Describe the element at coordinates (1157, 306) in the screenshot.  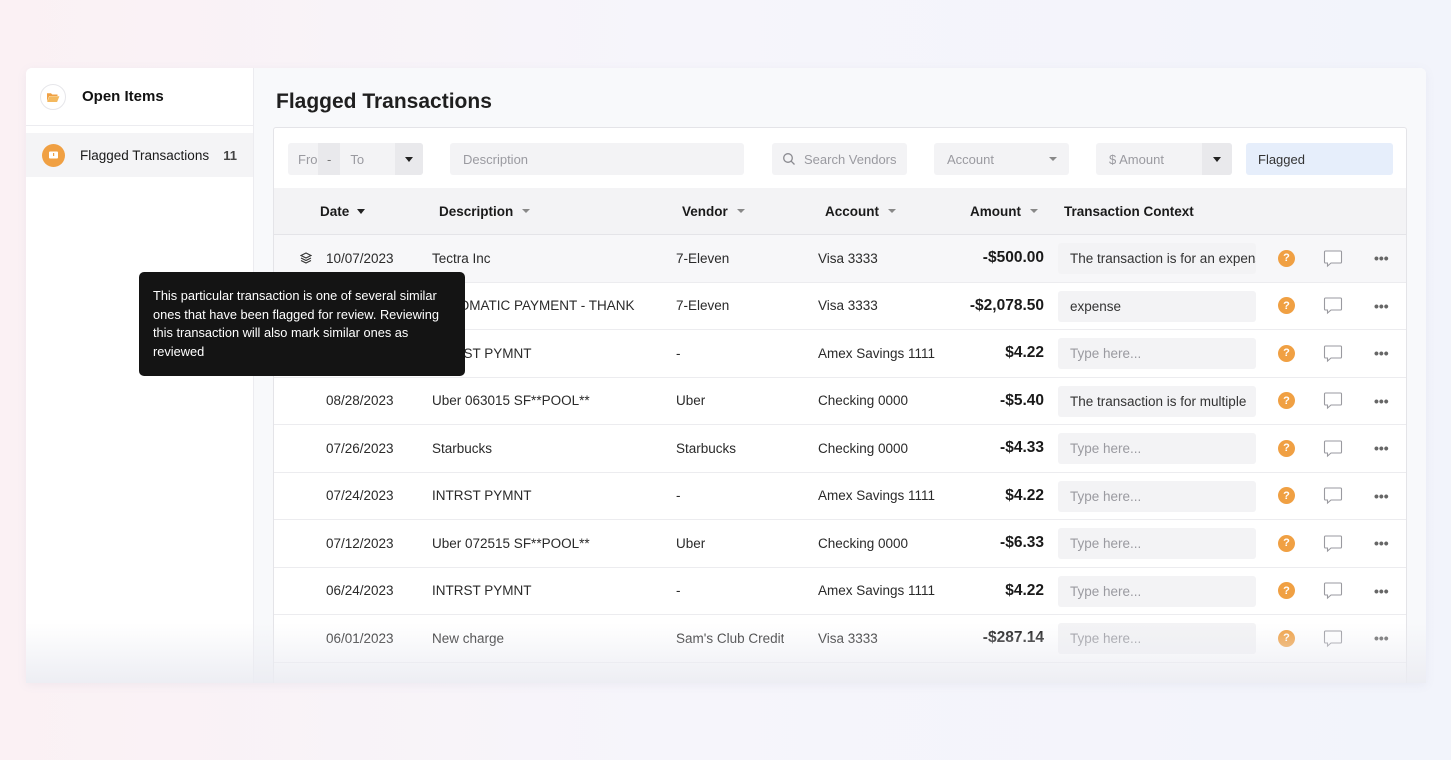
I see `context-input: expense` at that location.